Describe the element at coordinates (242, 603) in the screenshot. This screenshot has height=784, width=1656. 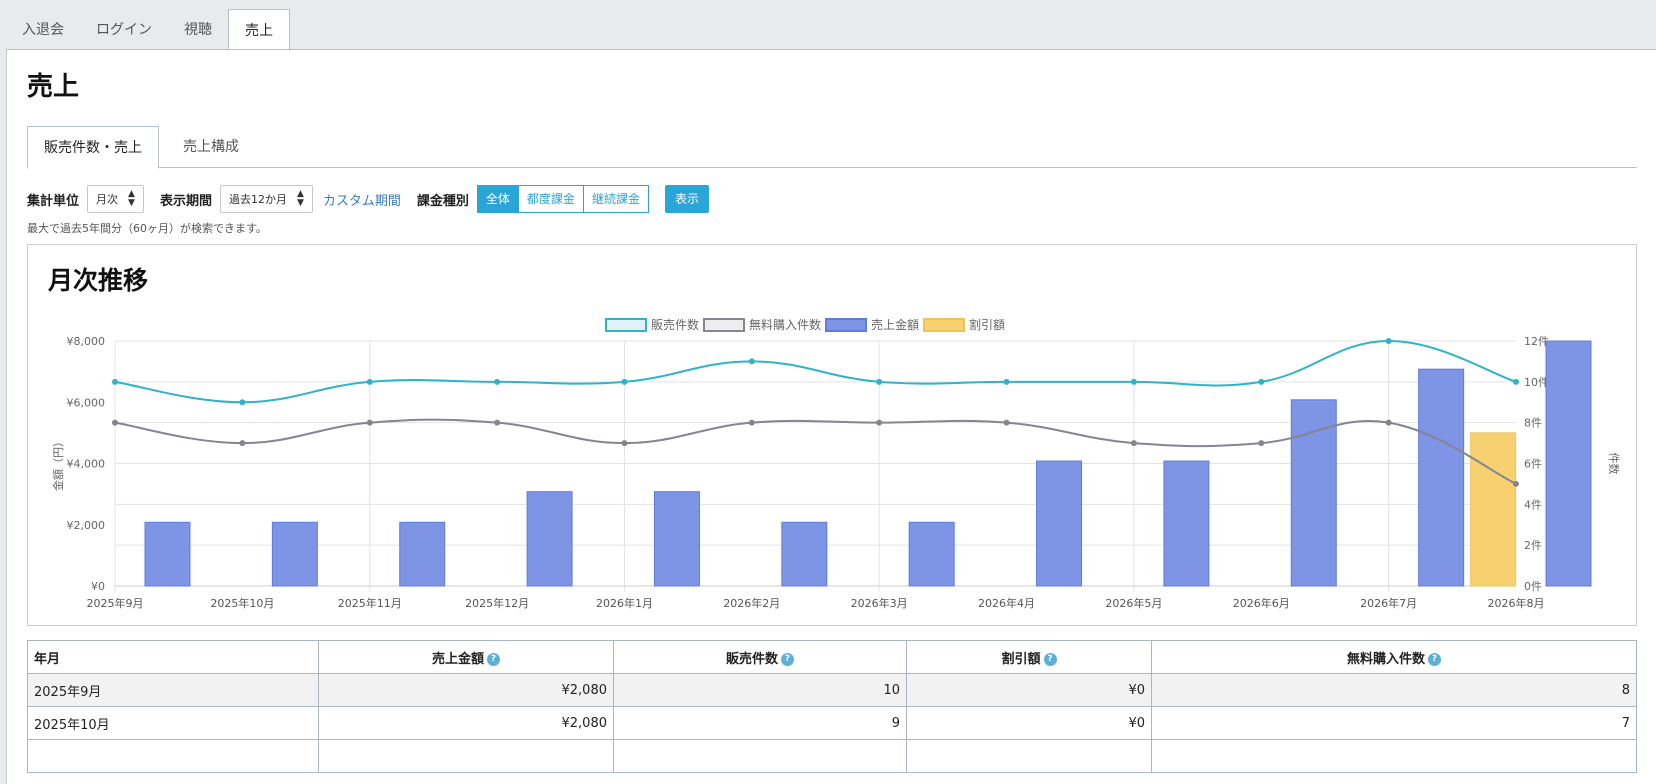
I see `x-tick-label: 2025年10月` at that location.